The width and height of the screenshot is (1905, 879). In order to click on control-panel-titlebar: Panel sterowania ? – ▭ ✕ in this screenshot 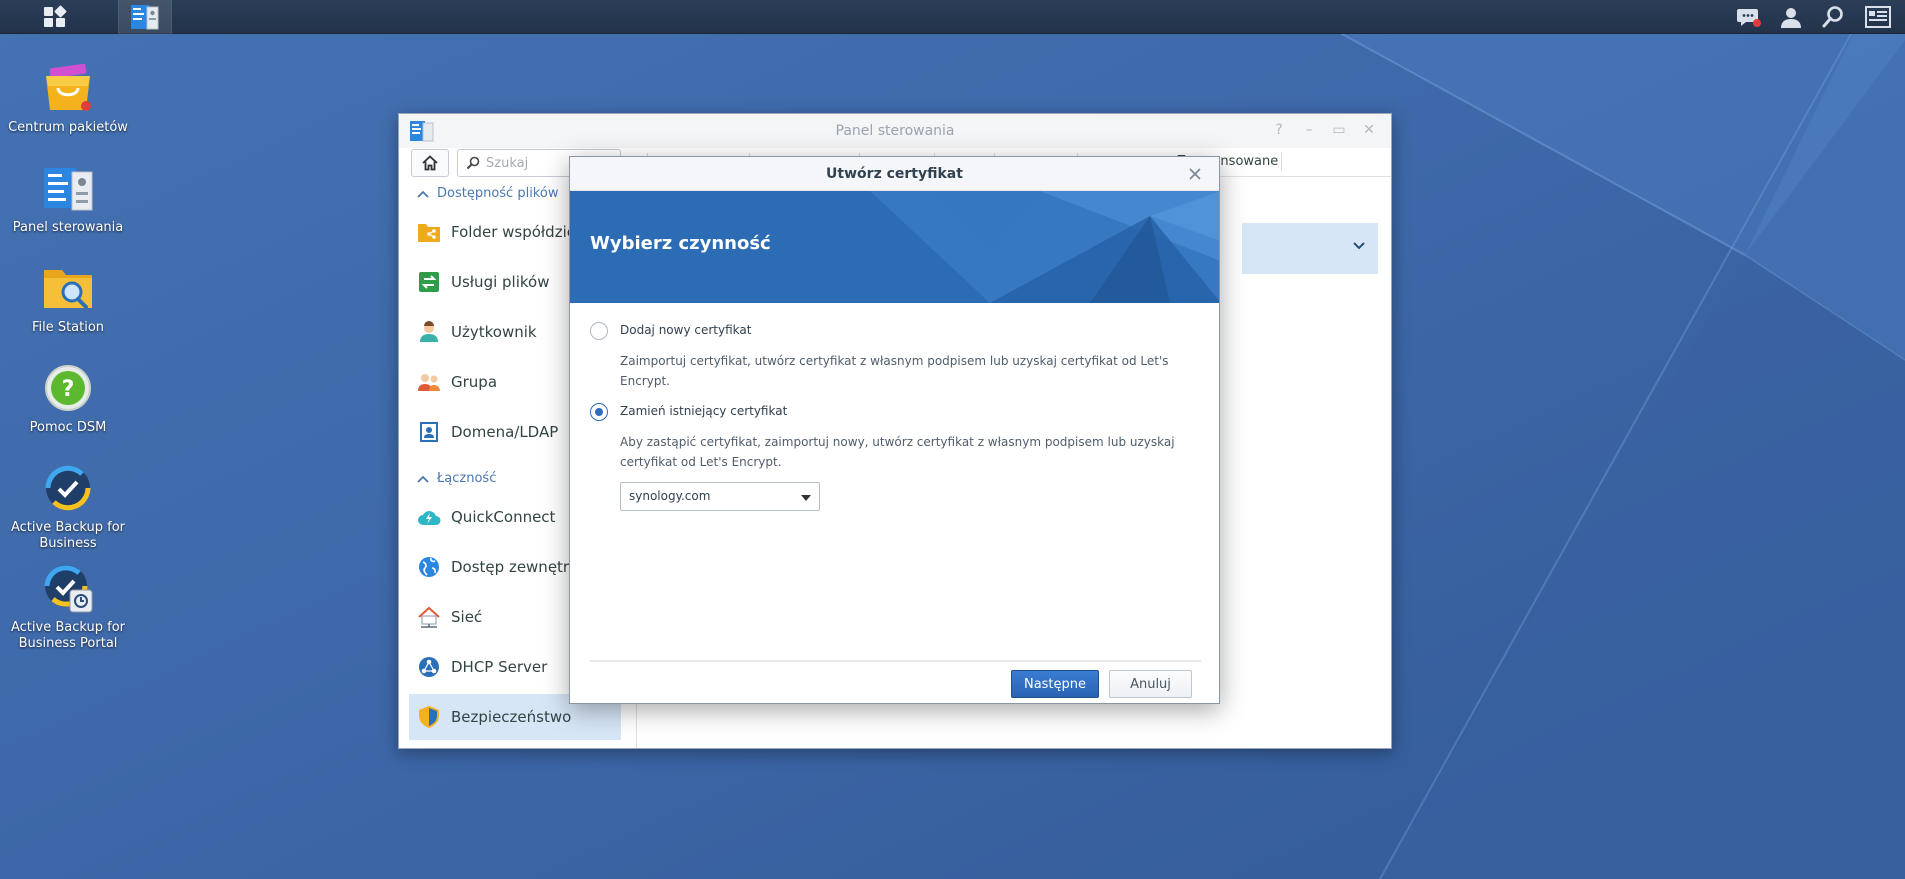, I will do `click(895, 131)`.